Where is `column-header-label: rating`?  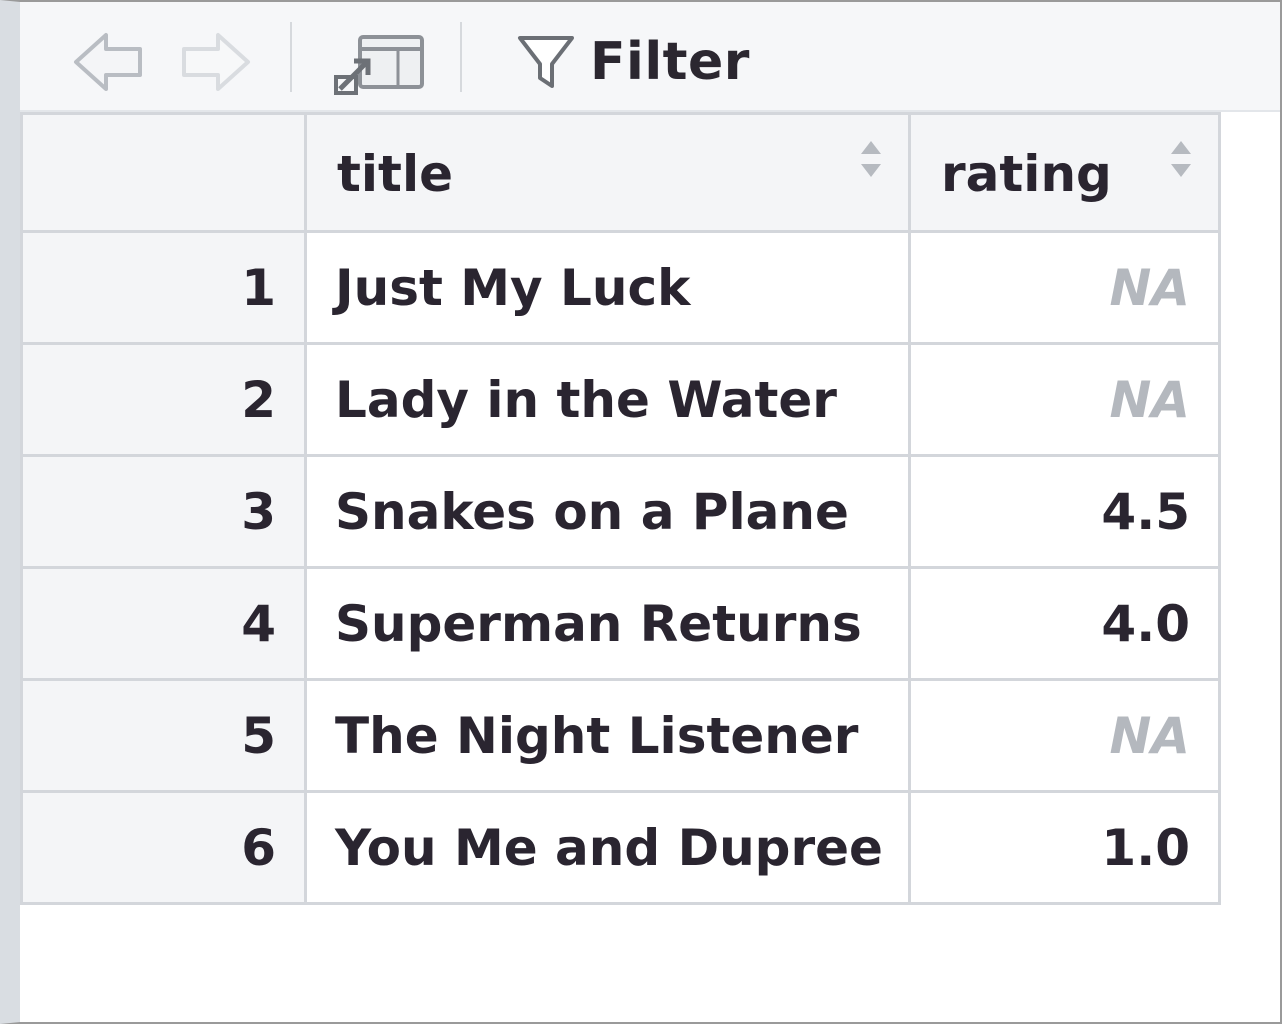
column-header-label: rating is located at coordinates (1026, 174).